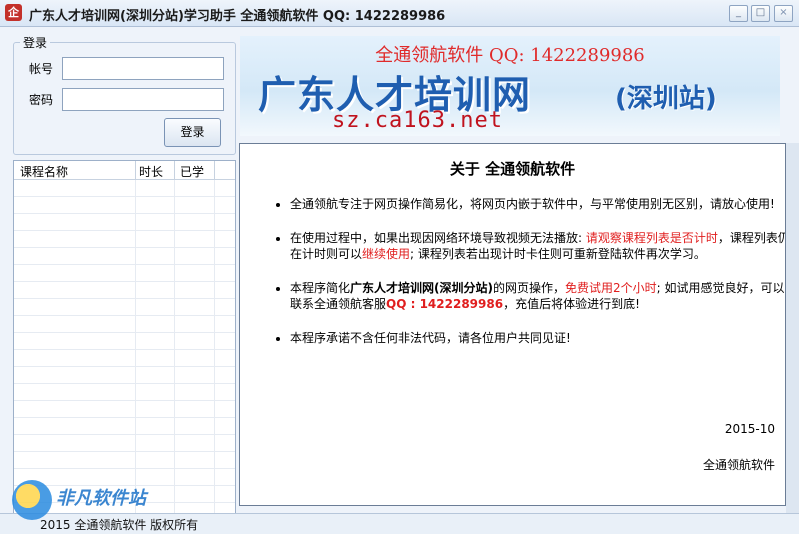  What do you see at coordinates (399, 523) in the screenshot?
I see `status-bar: 2015 全通领航软件 版权所有` at bounding box center [399, 523].